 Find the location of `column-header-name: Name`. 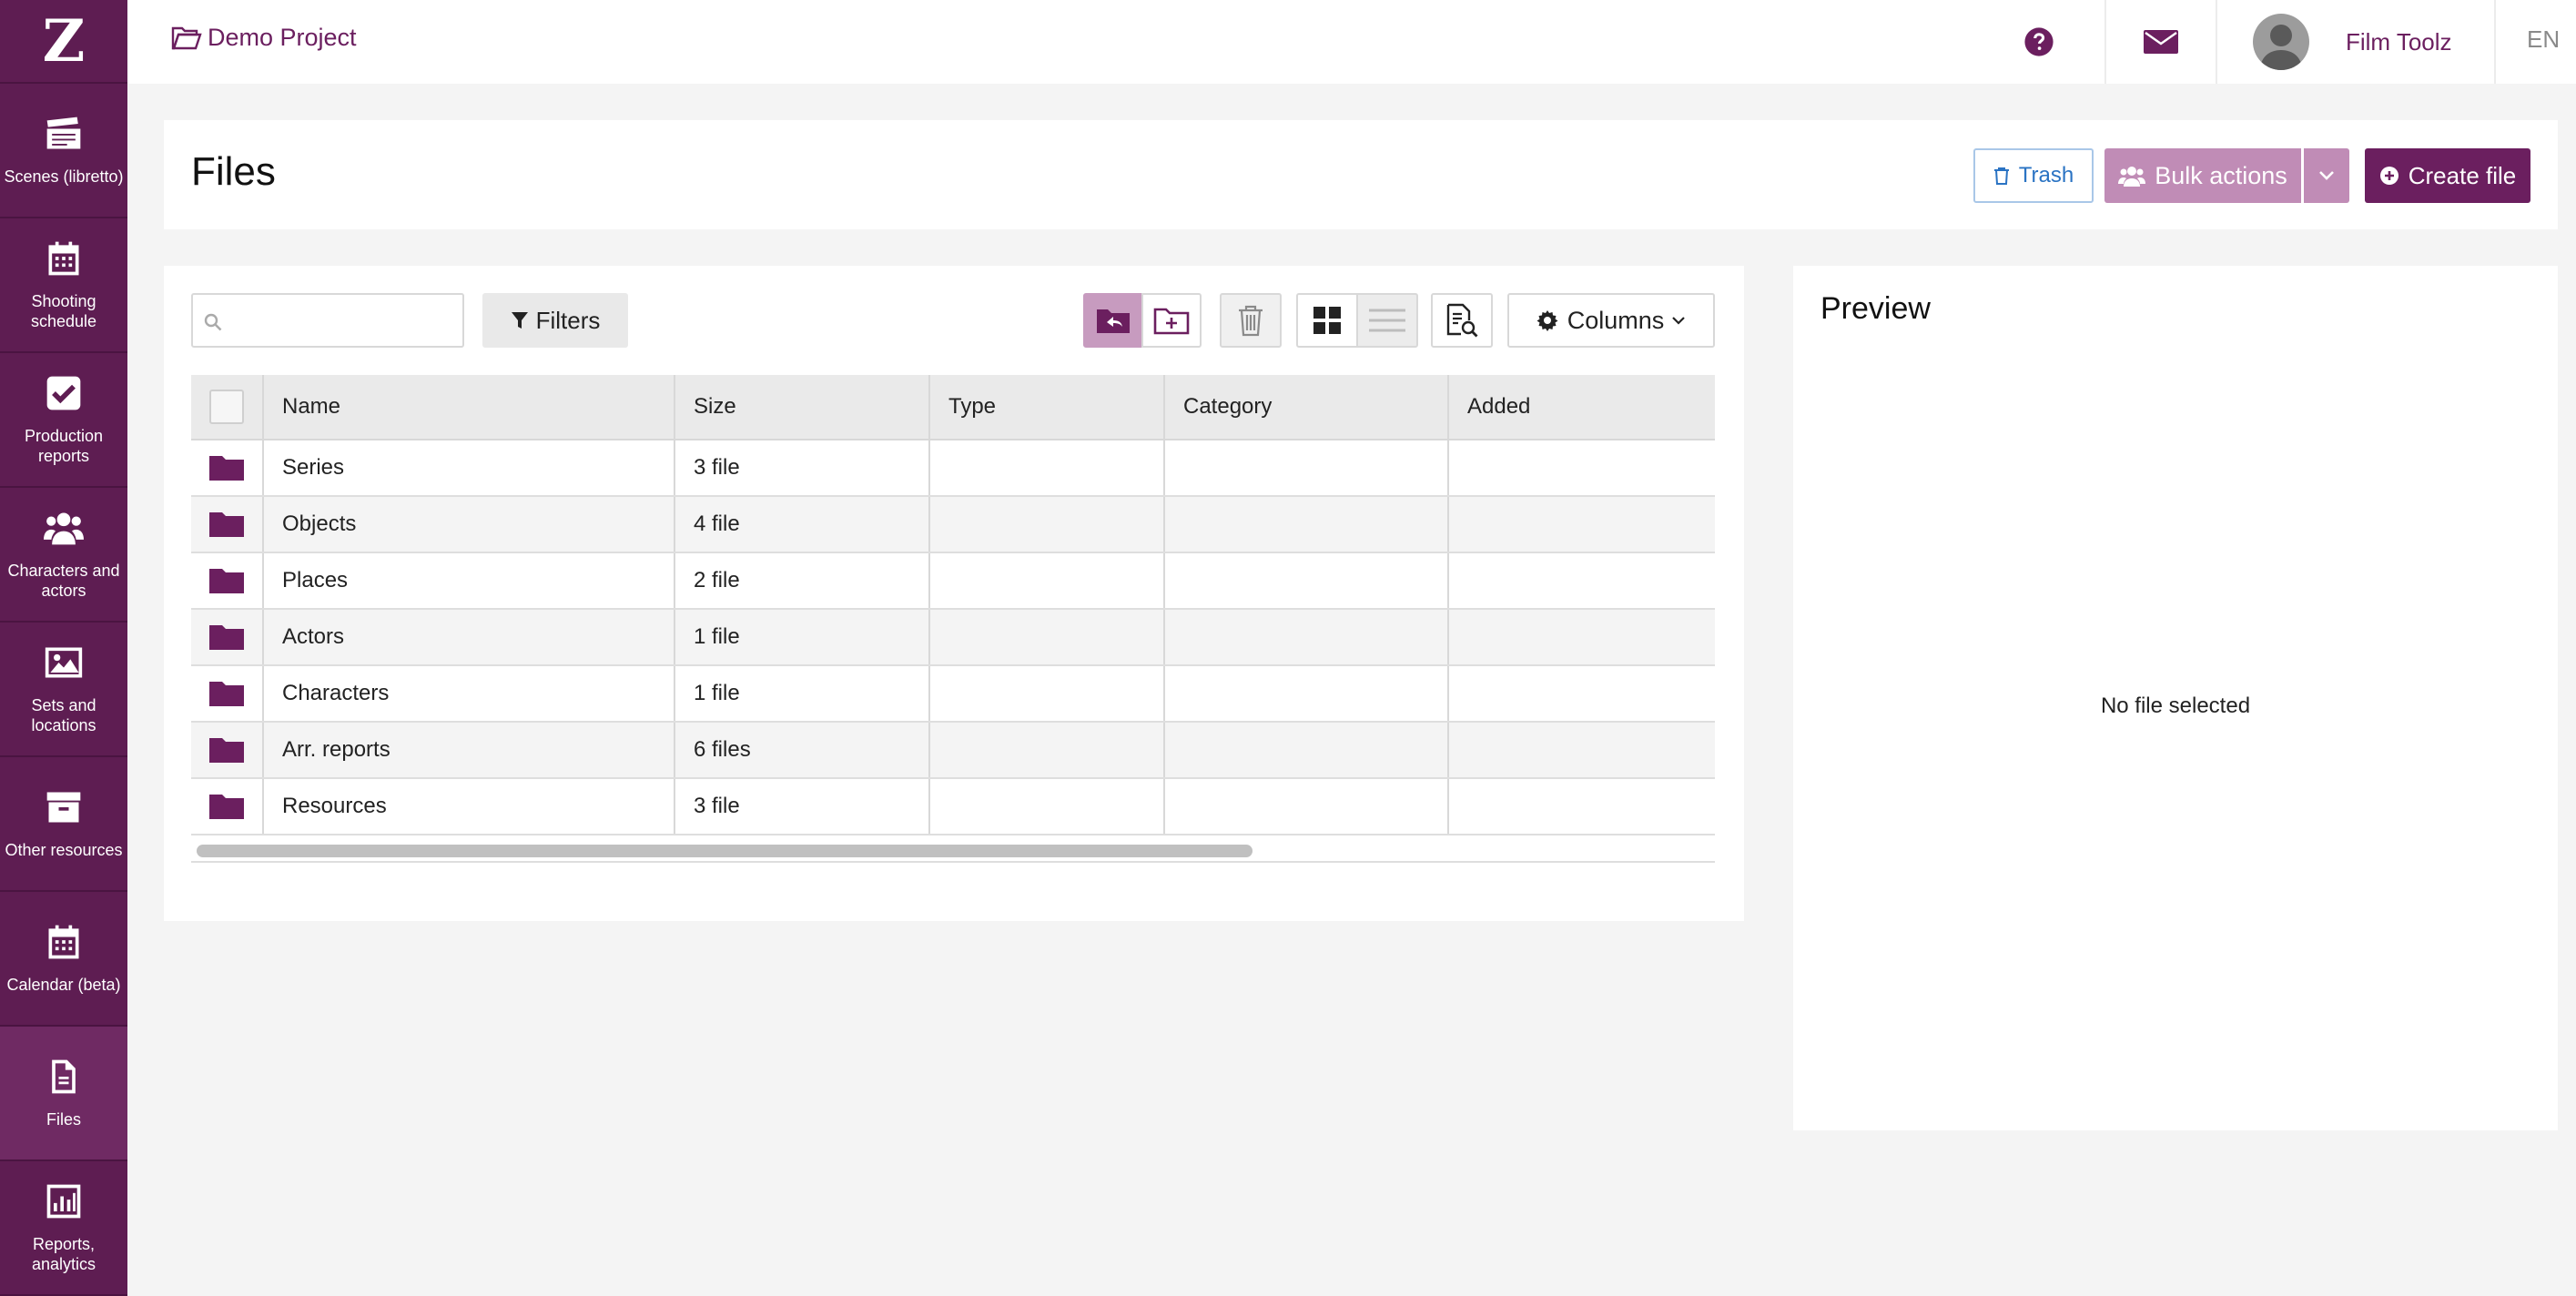

column-header-name: Name is located at coordinates (469, 407).